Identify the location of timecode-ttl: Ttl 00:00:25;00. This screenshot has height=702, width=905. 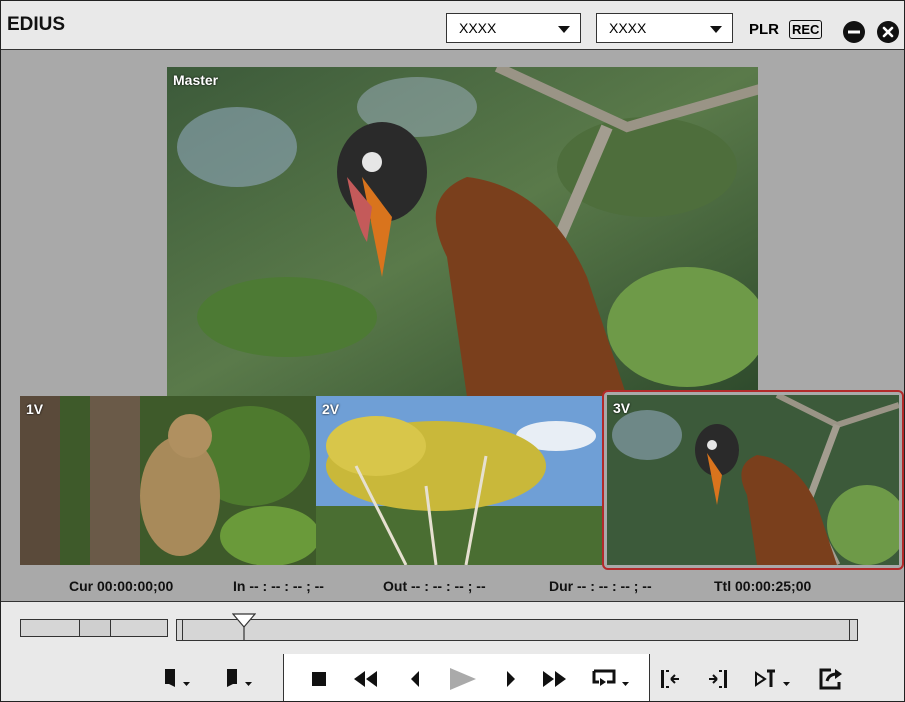
(763, 586).